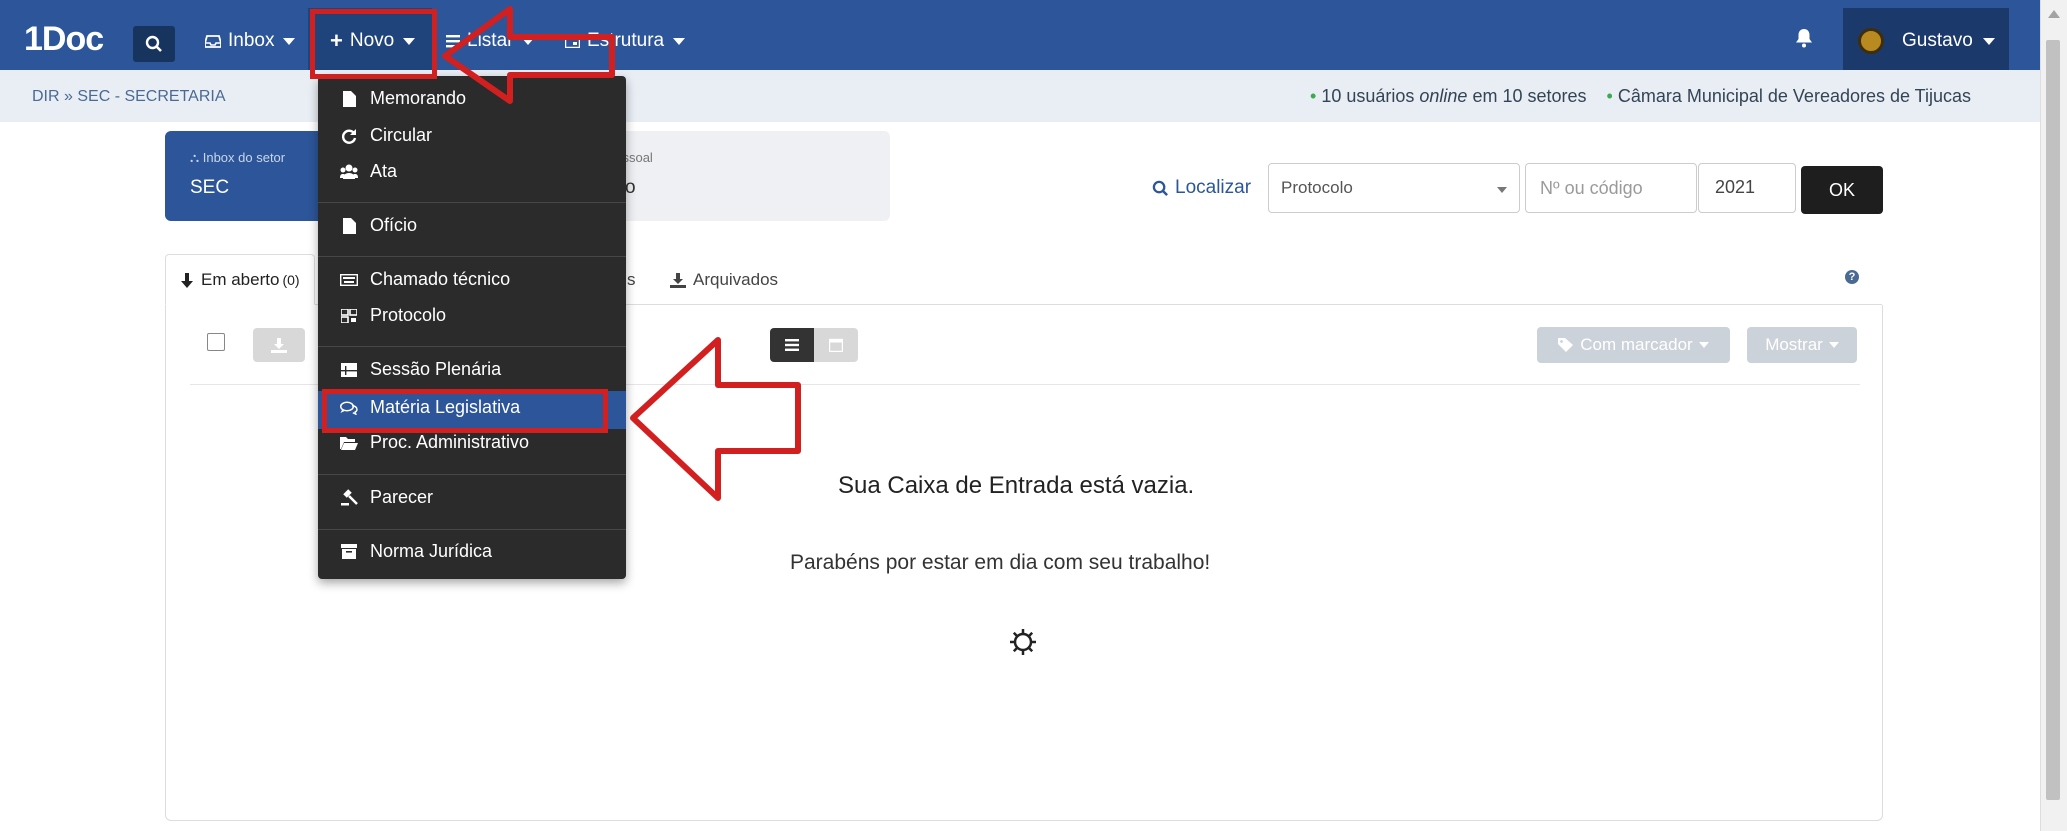 The width and height of the screenshot is (2067, 831). I want to click on keyboard-icon, so click(349, 279).